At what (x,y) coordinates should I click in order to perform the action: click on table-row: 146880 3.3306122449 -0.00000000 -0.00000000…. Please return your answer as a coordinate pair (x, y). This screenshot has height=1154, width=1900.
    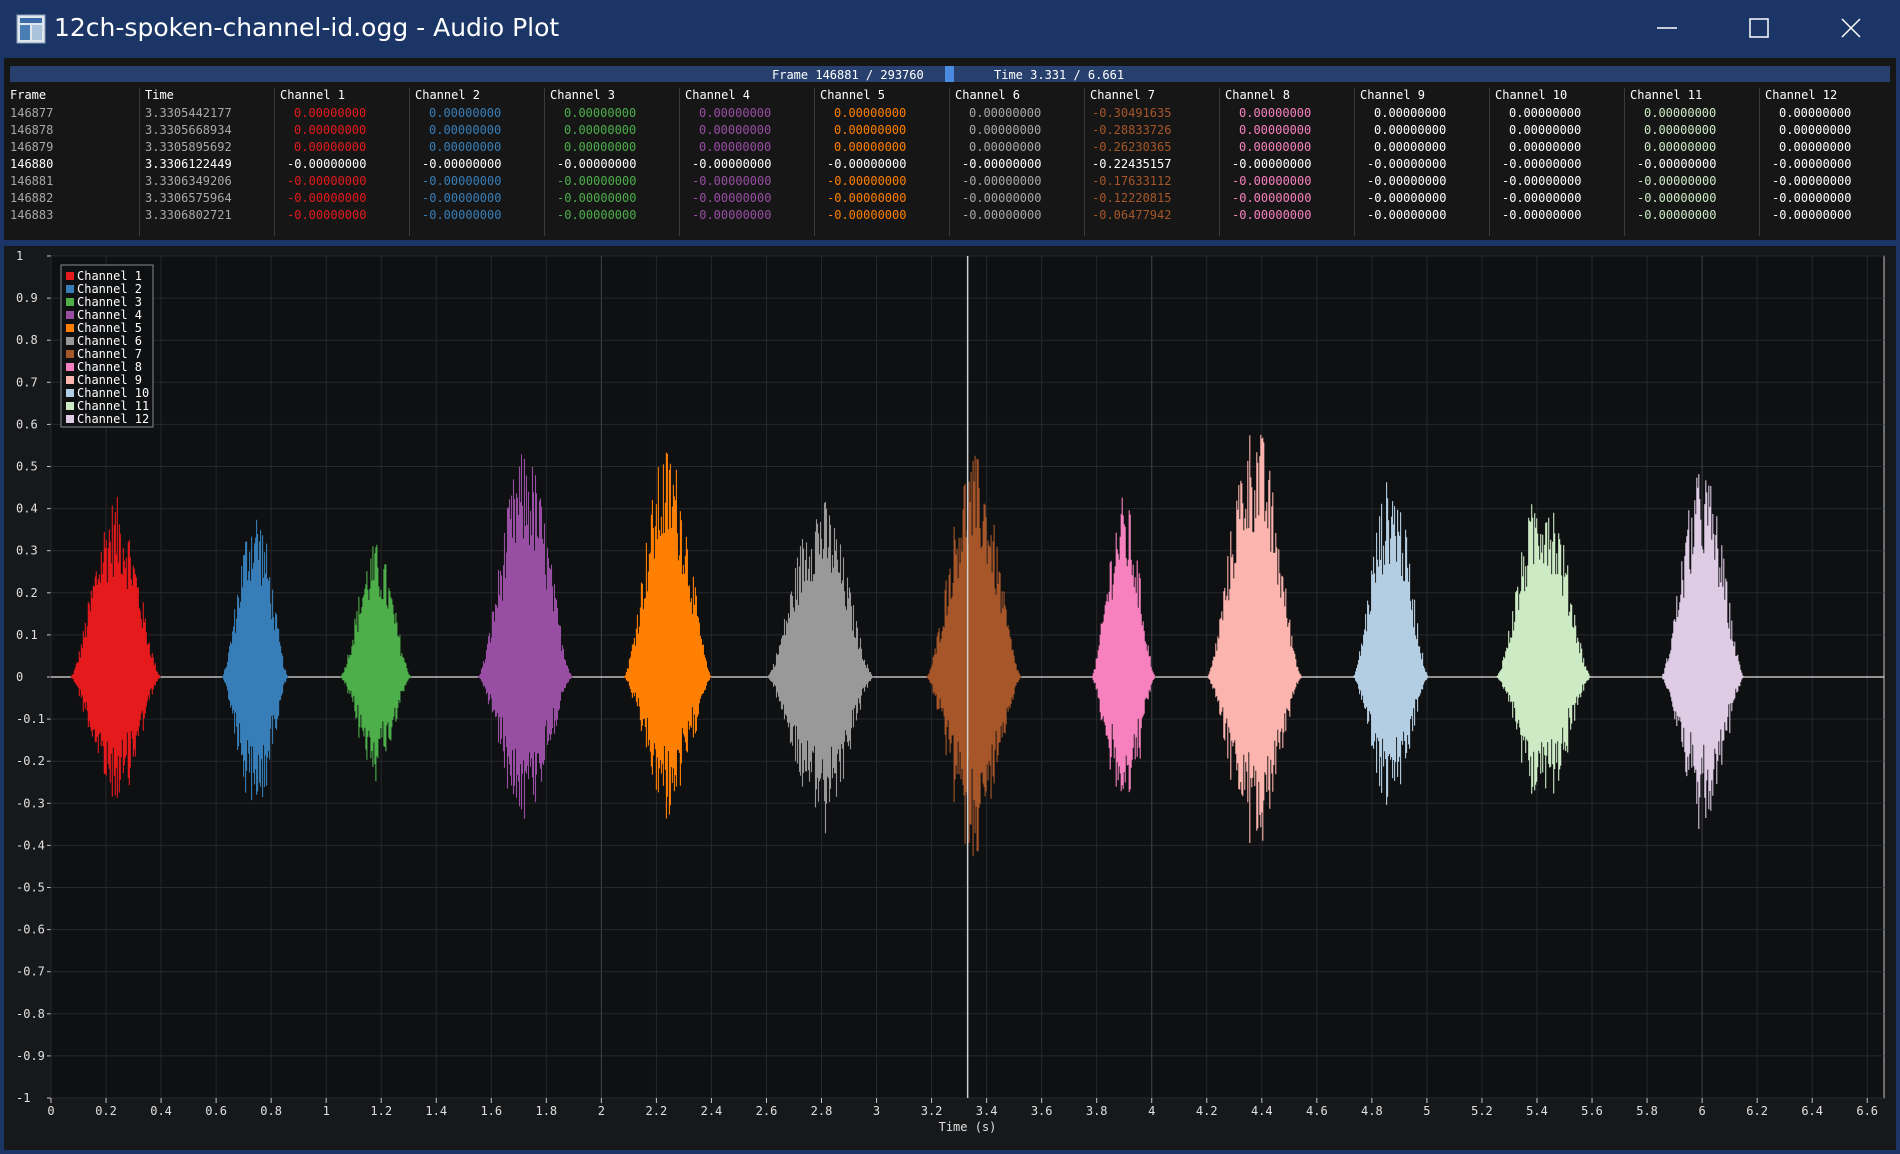
    Looking at the image, I should click on (950, 164).